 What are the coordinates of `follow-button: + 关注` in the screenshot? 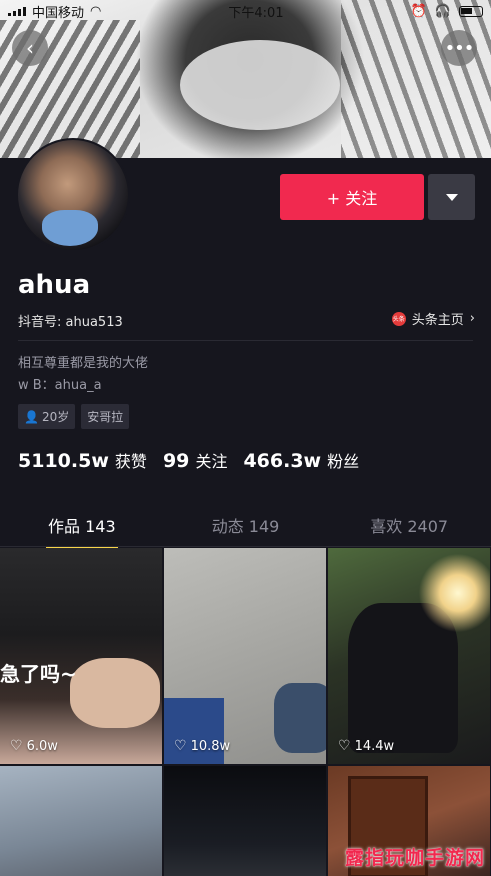 It's located at (352, 197).